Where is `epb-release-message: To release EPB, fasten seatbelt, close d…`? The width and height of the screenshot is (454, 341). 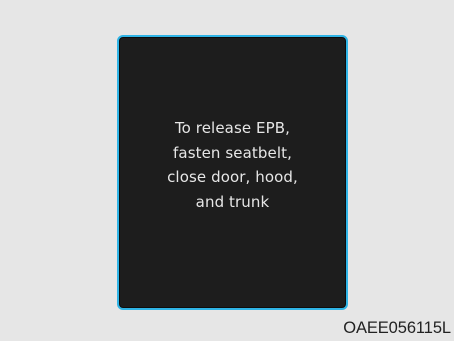
epb-release-message: To release EPB, fasten seatbelt, close d… is located at coordinates (232, 165).